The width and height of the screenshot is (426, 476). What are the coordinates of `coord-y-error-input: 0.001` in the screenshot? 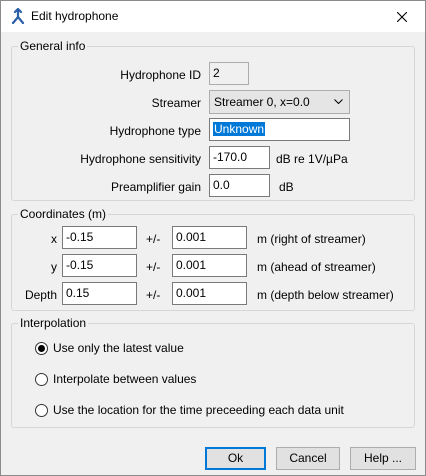 It's located at (209, 265).